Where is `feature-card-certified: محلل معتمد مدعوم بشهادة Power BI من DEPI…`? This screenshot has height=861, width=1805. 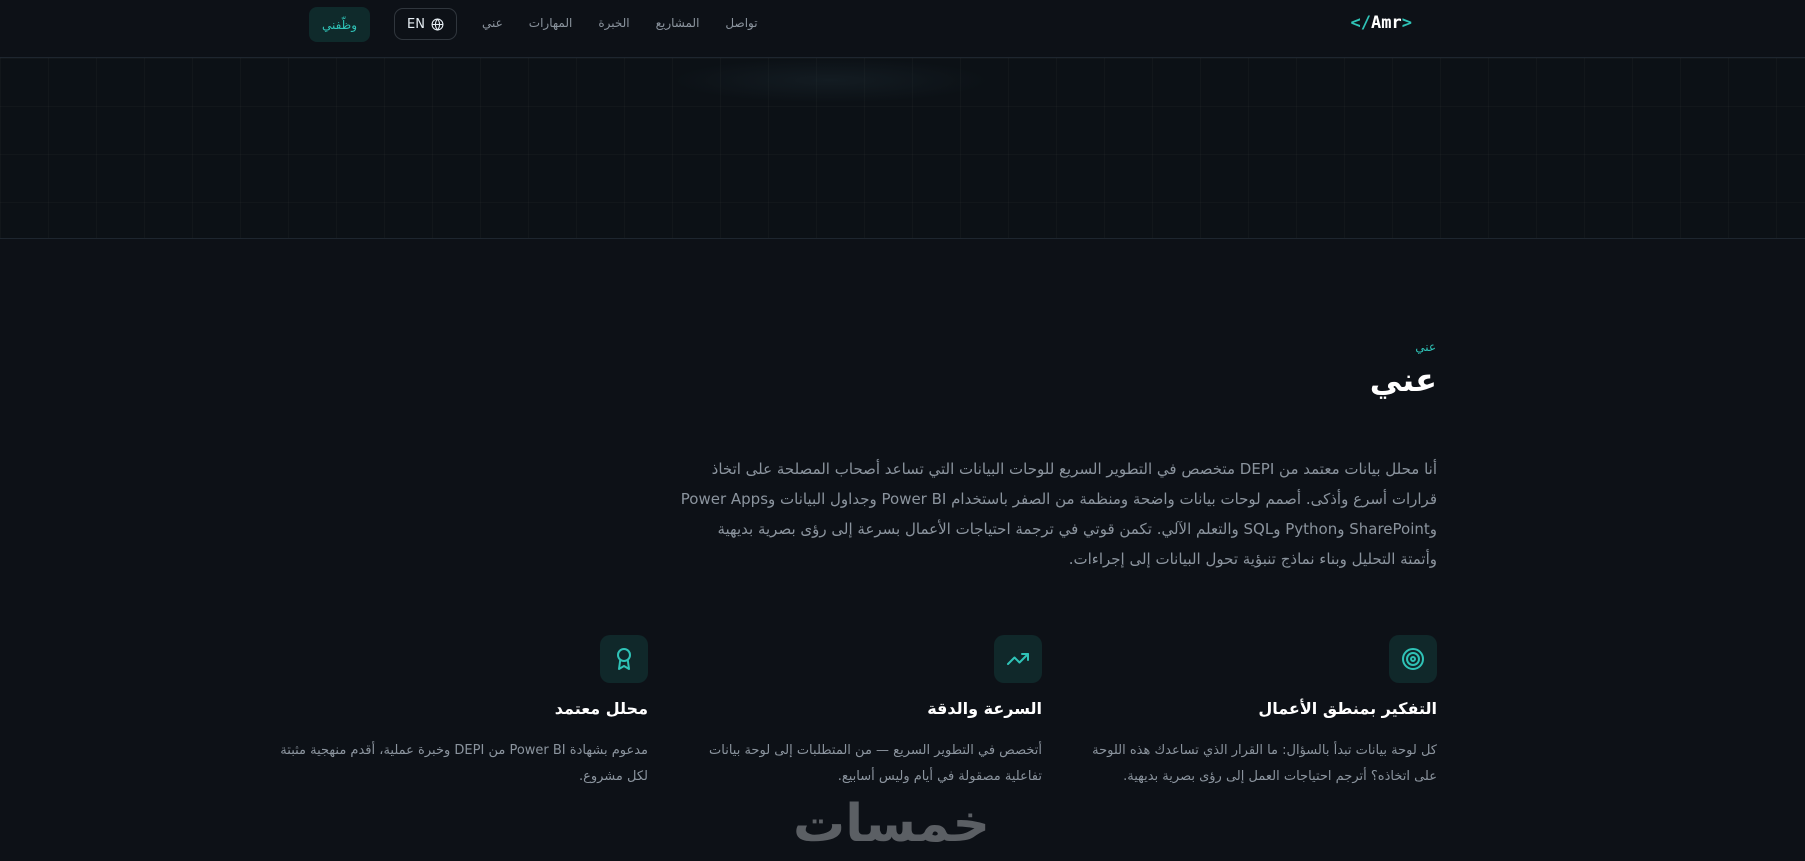 feature-card-certified: محلل معتمد مدعوم بشهادة Power BI من DEPI… is located at coordinates (463, 712).